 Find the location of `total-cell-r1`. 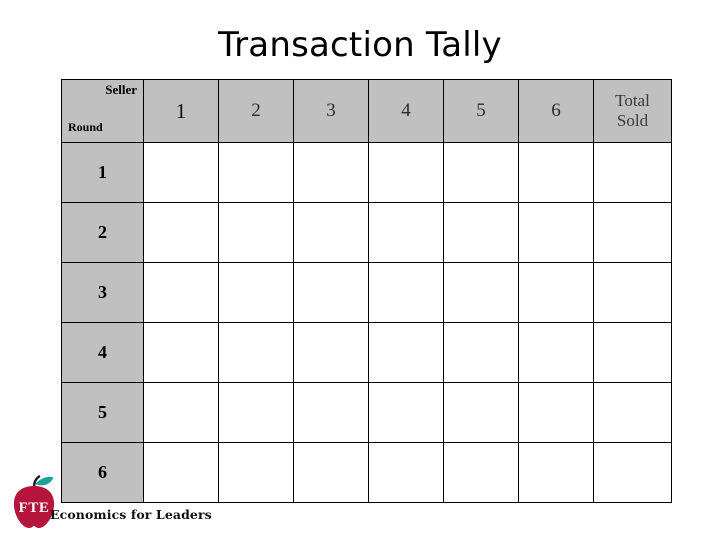

total-cell-r1 is located at coordinates (632, 172).